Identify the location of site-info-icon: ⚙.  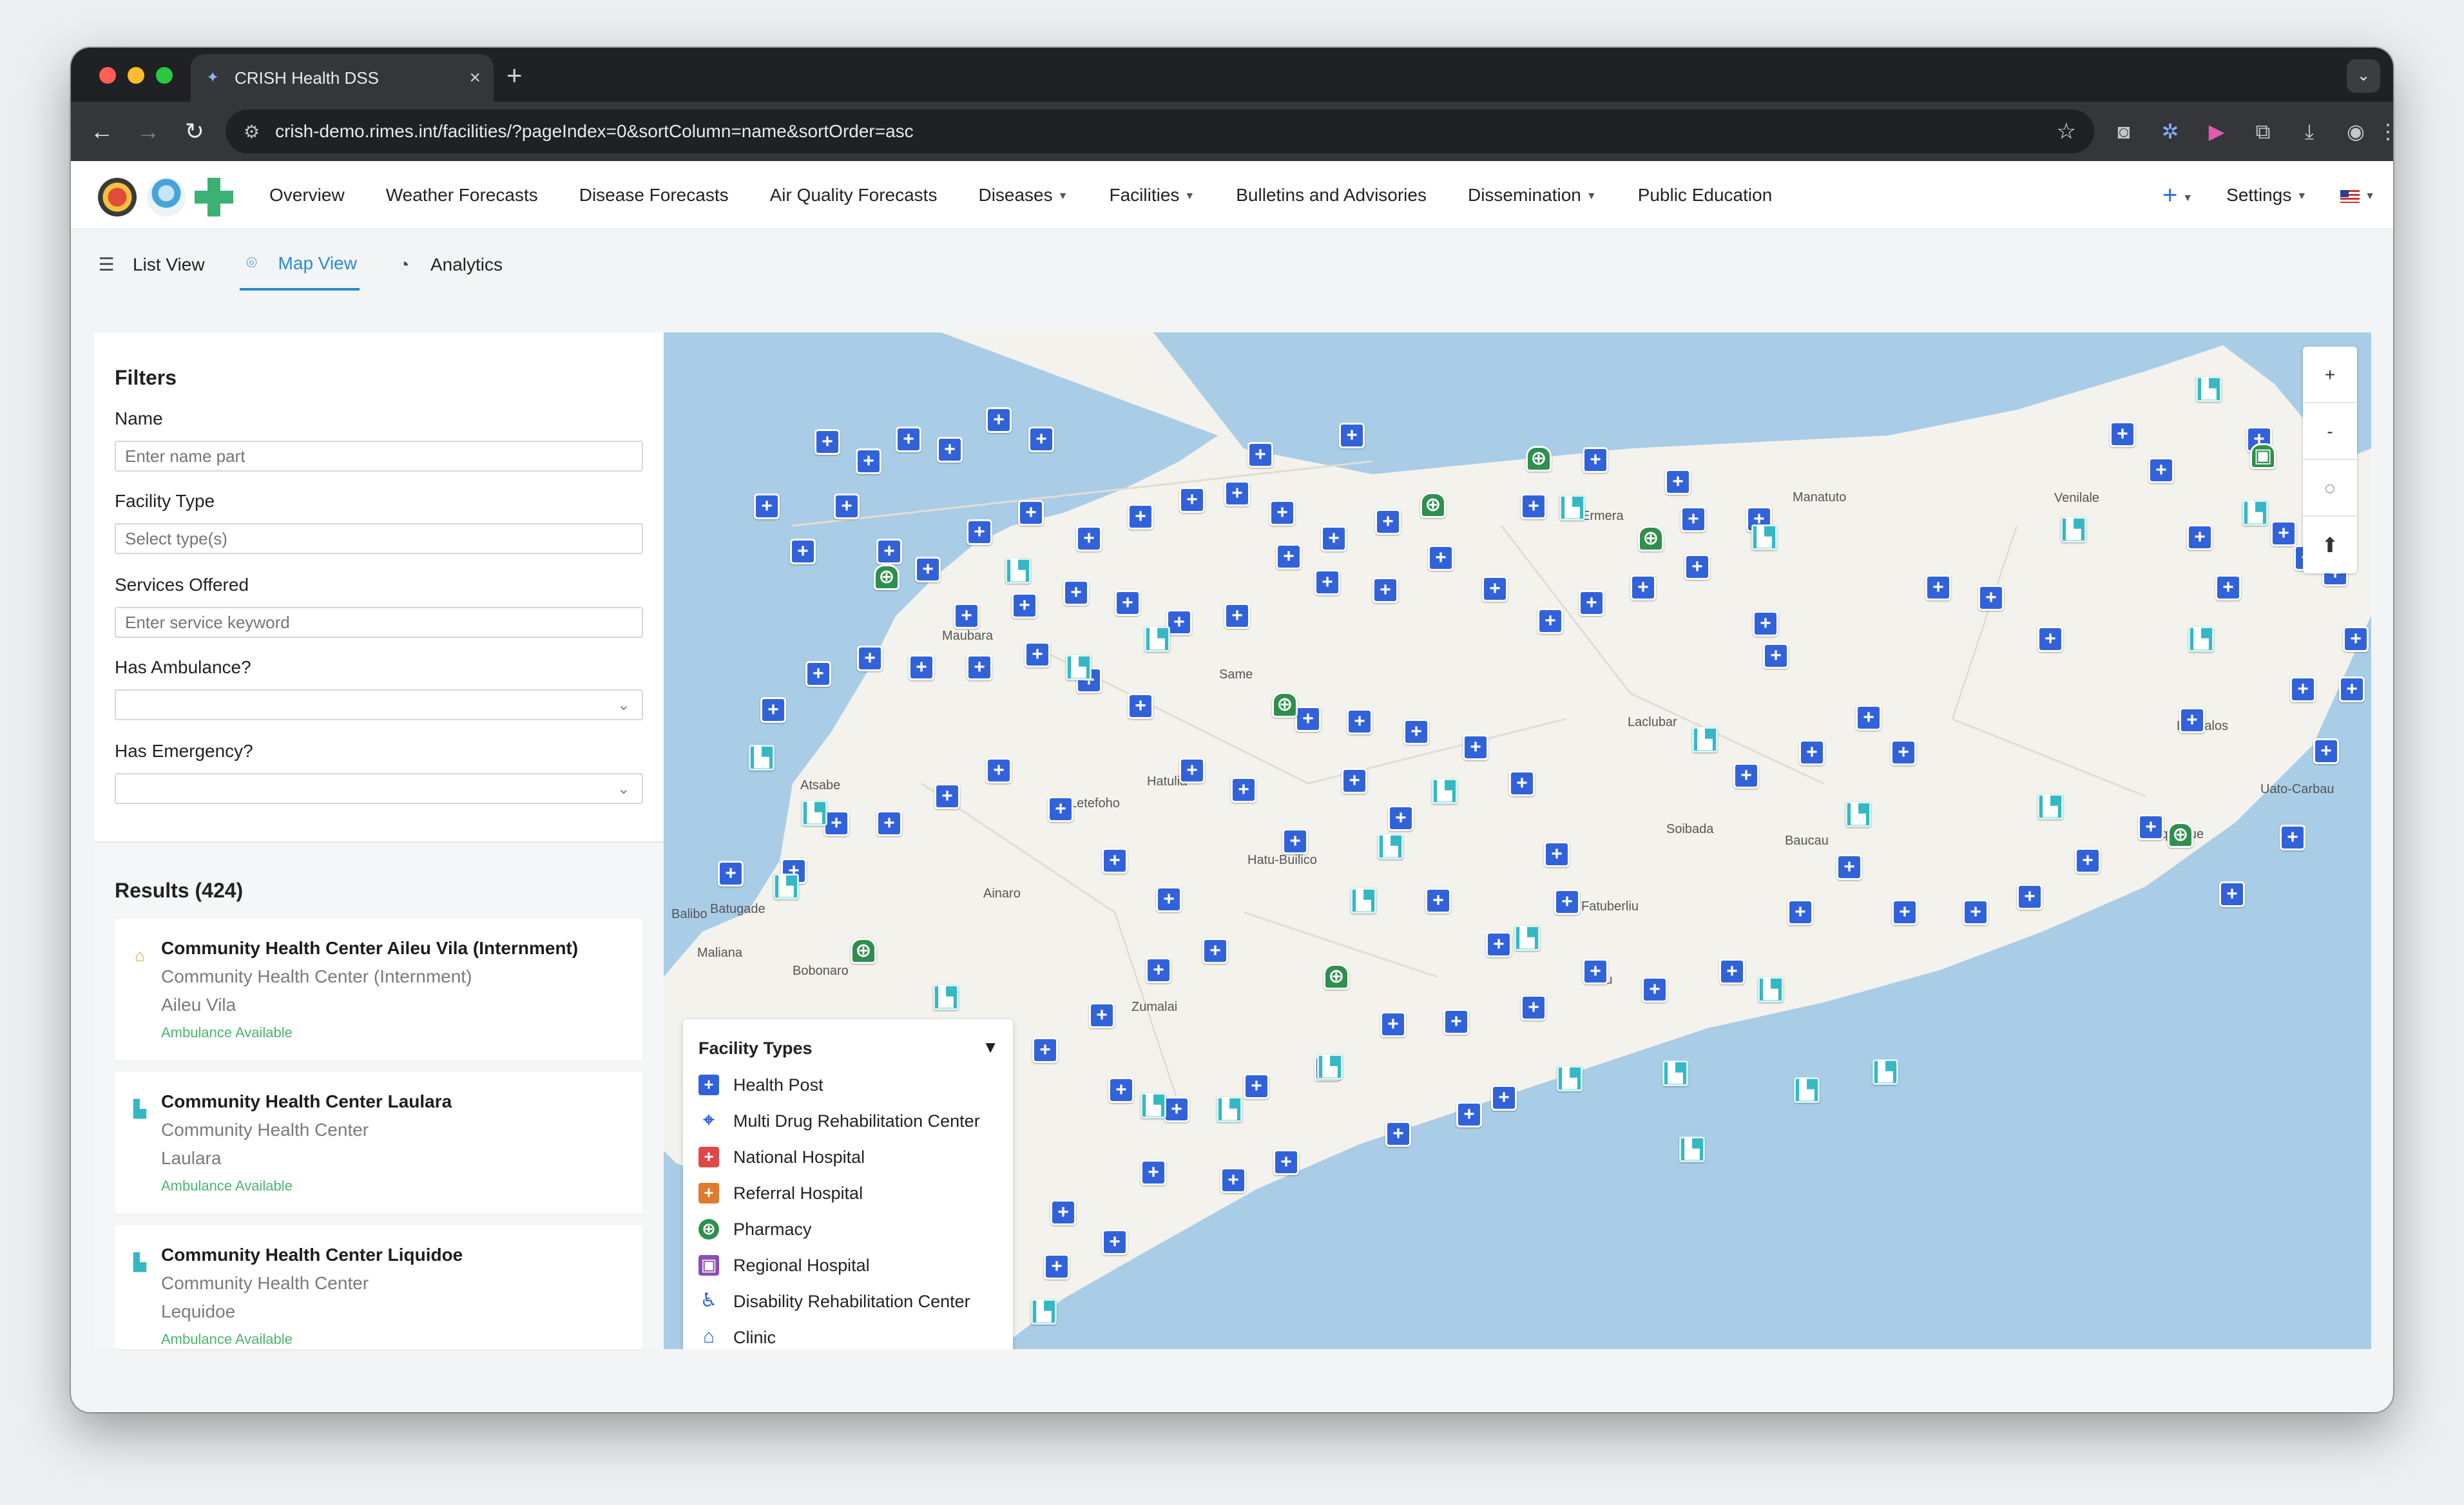
(252, 131).